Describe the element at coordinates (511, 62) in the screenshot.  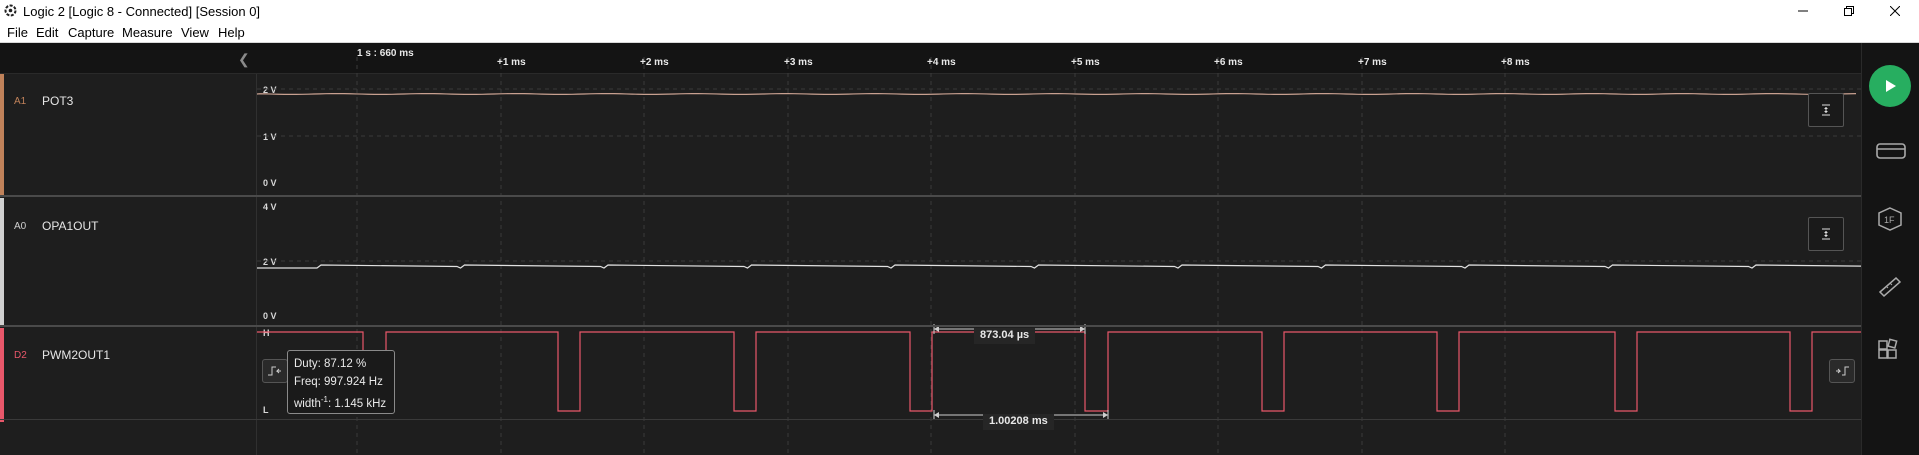
I see `ruler-tick-label: +1 ms` at that location.